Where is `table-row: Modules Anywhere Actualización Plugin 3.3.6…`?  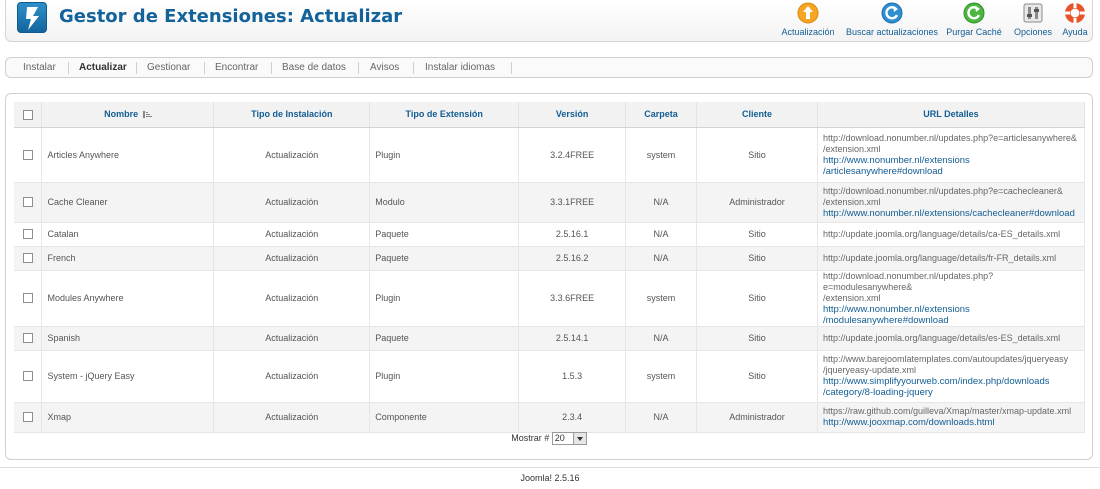 table-row: Modules Anywhere Actualización Plugin 3.3.6… is located at coordinates (550, 298).